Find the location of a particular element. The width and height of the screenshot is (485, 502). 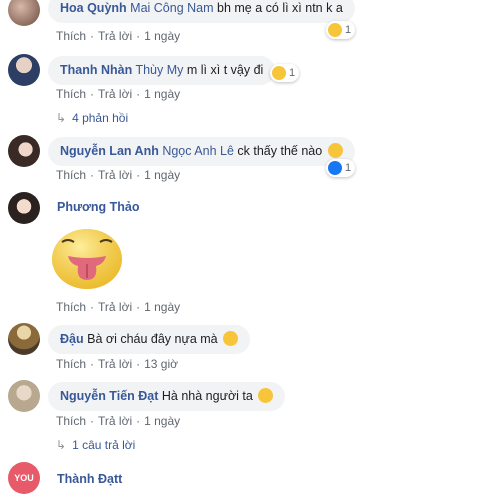

comment-text: Hà nhà người ta is located at coordinates (207, 396).